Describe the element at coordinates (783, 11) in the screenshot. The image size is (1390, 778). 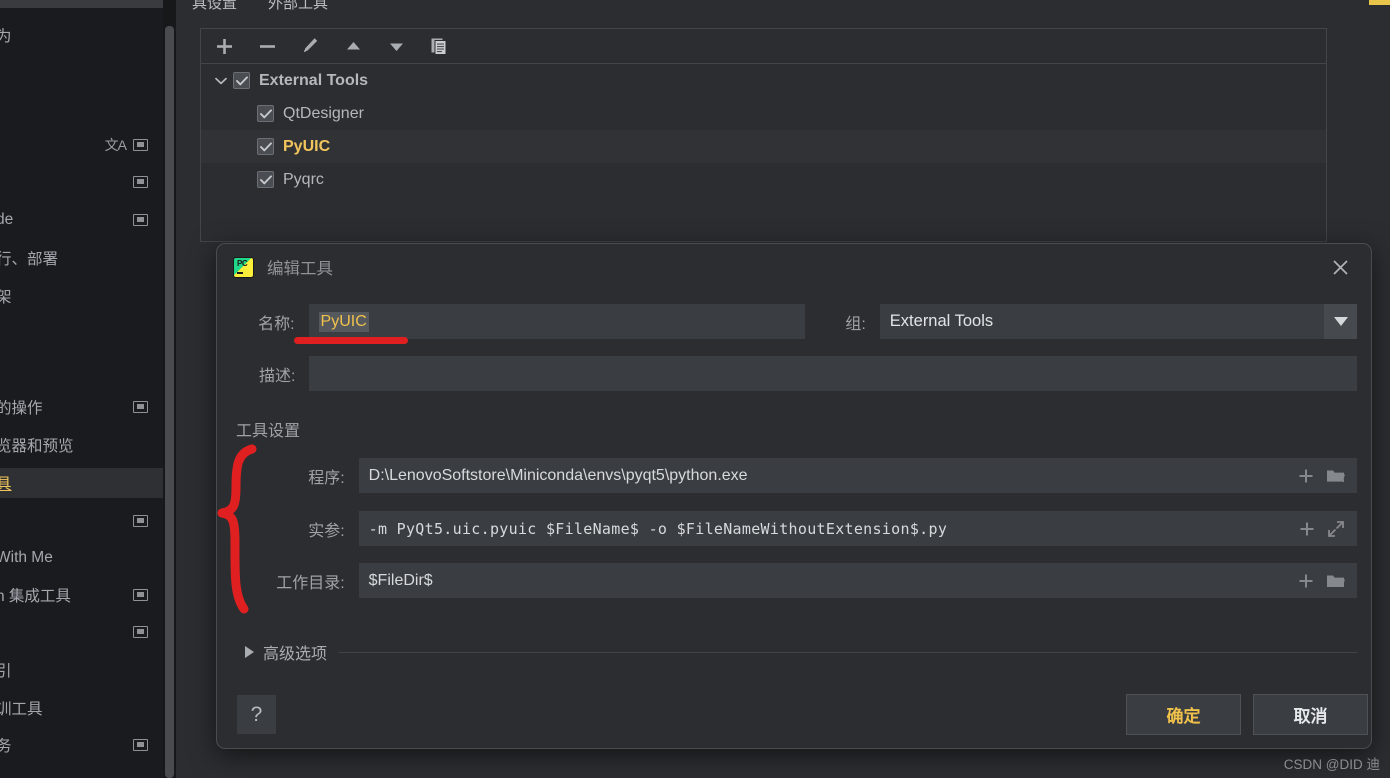
I see `panel-header-clipped: 具设置 外部工具` at that location.